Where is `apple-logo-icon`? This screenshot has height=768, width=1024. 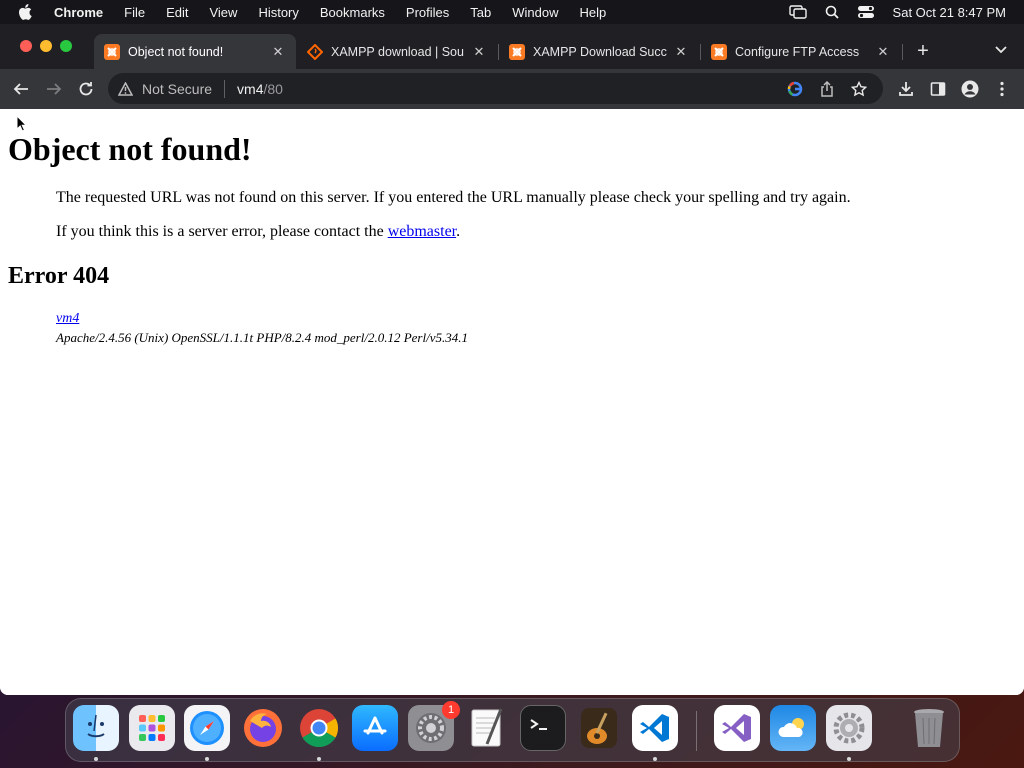
apple-logo-icon is located at coordinates (27, 12).